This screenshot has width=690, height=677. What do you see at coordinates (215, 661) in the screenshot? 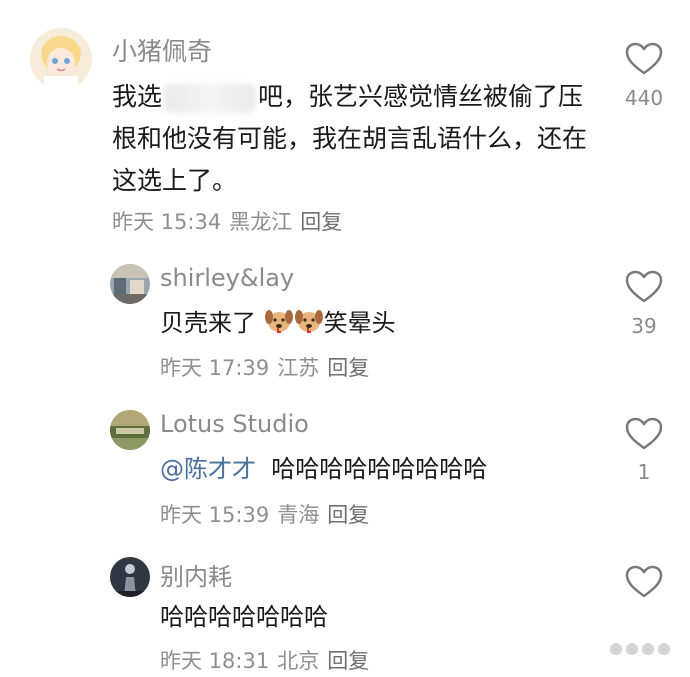
I see `comment-date: 昨天 18:31` at bounding box center [215, 661].